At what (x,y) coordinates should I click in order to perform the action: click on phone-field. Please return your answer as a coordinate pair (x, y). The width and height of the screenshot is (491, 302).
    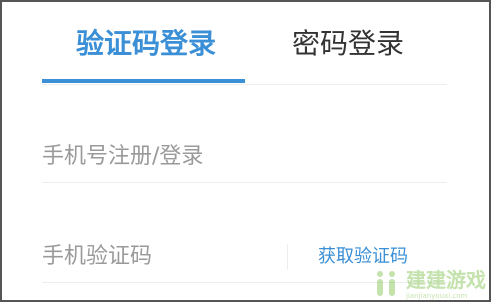
    Looking at the image, I should click on (244, 156).